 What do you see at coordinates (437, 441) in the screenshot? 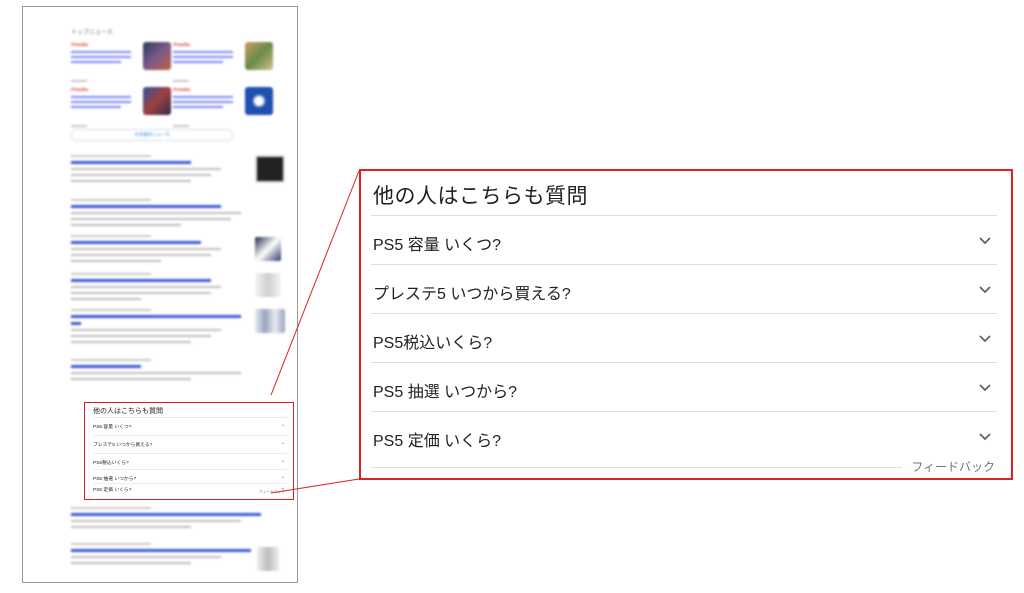
I see `paa-question-label: PS5 定価 いくら?` at bounding box center [437, 441].